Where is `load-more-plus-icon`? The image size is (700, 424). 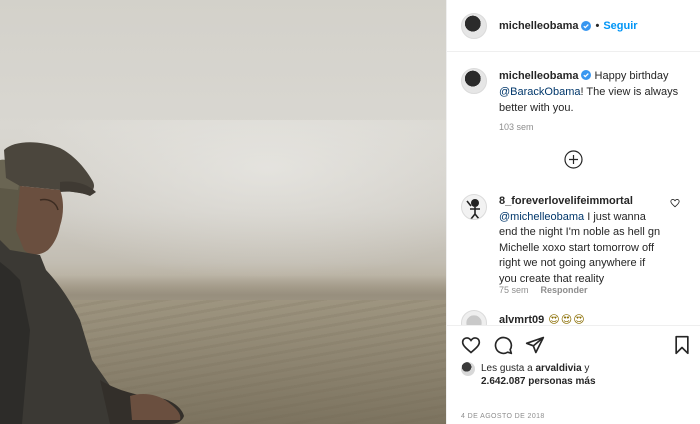 load-more-plus-icon is located at coordinates (573, 159).